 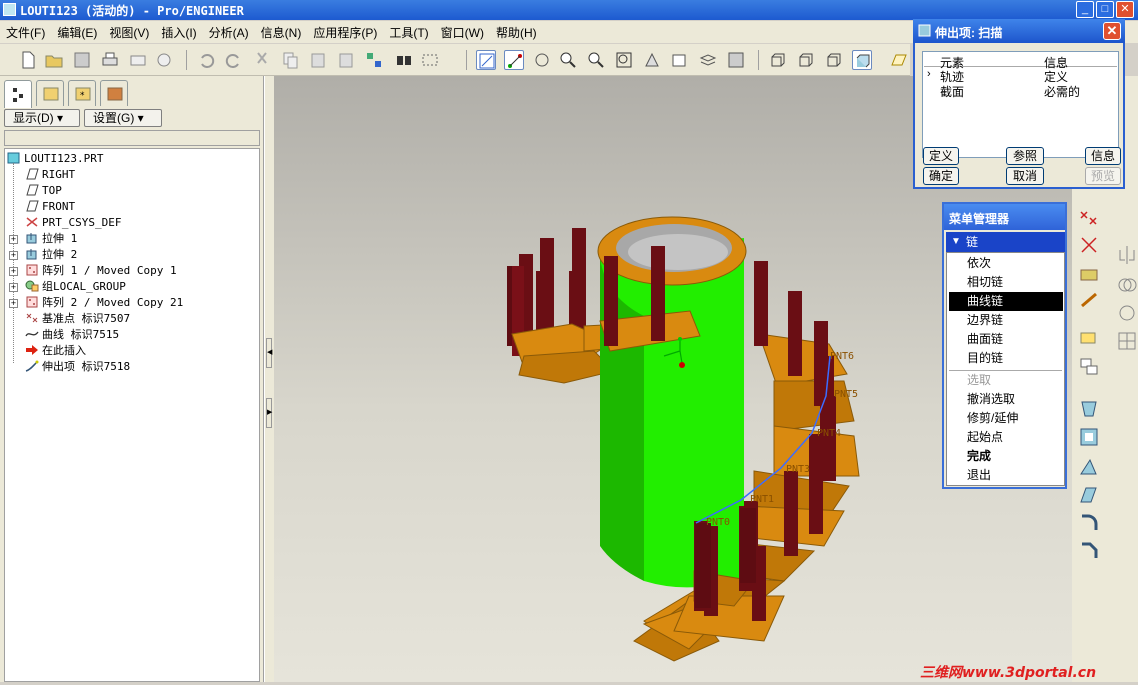 What do you see at coordinates (1105, 9) in the screenshot?
I see `maximize-button: □` at bounding box center [1105, 9].